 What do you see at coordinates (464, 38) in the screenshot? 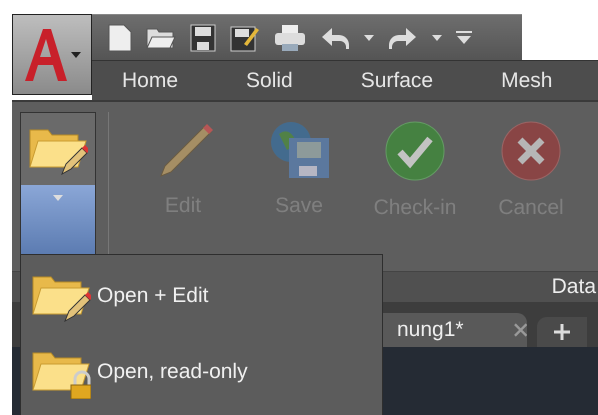
I see `customize-menu-icon` at bounding box center [464, 38].